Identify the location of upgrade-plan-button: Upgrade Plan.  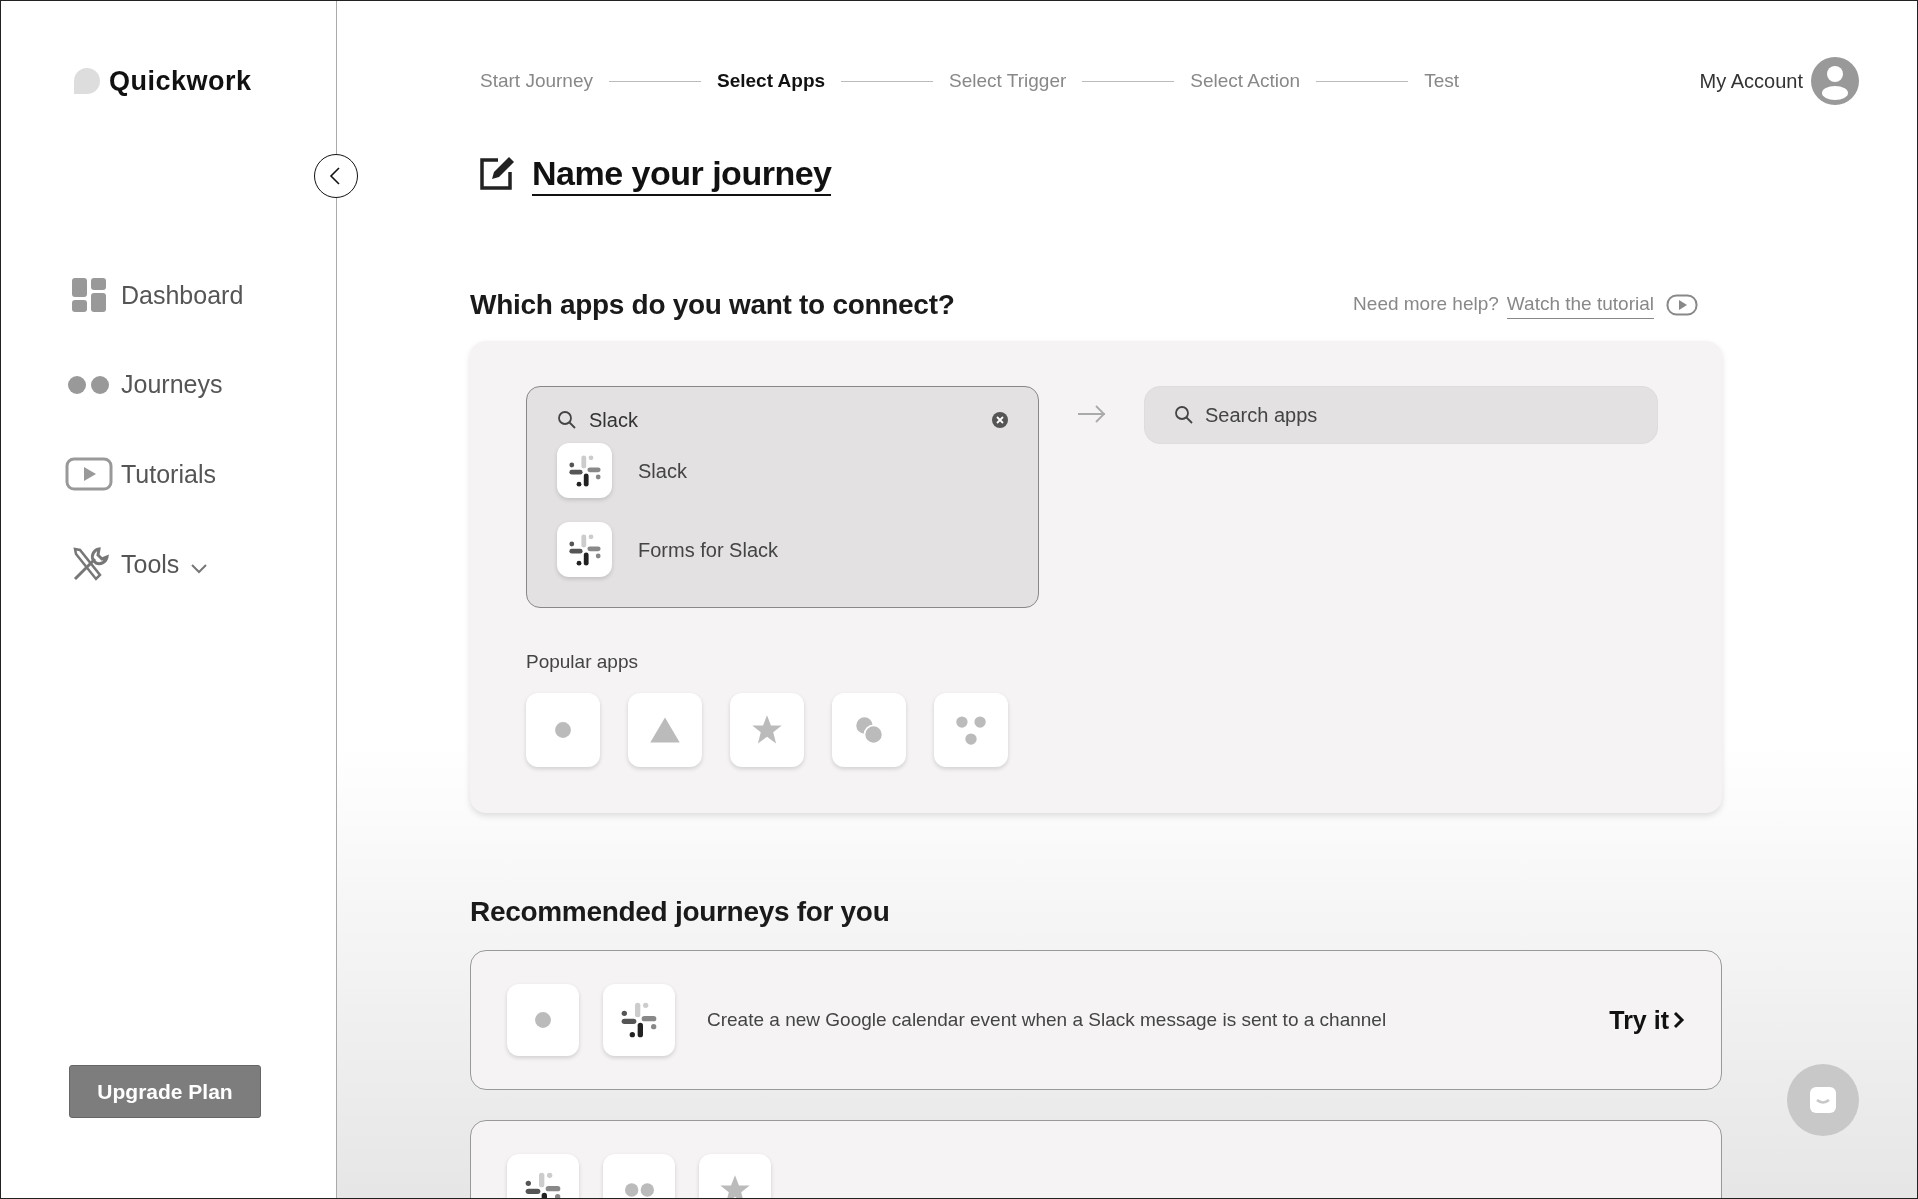
(165, 1091).